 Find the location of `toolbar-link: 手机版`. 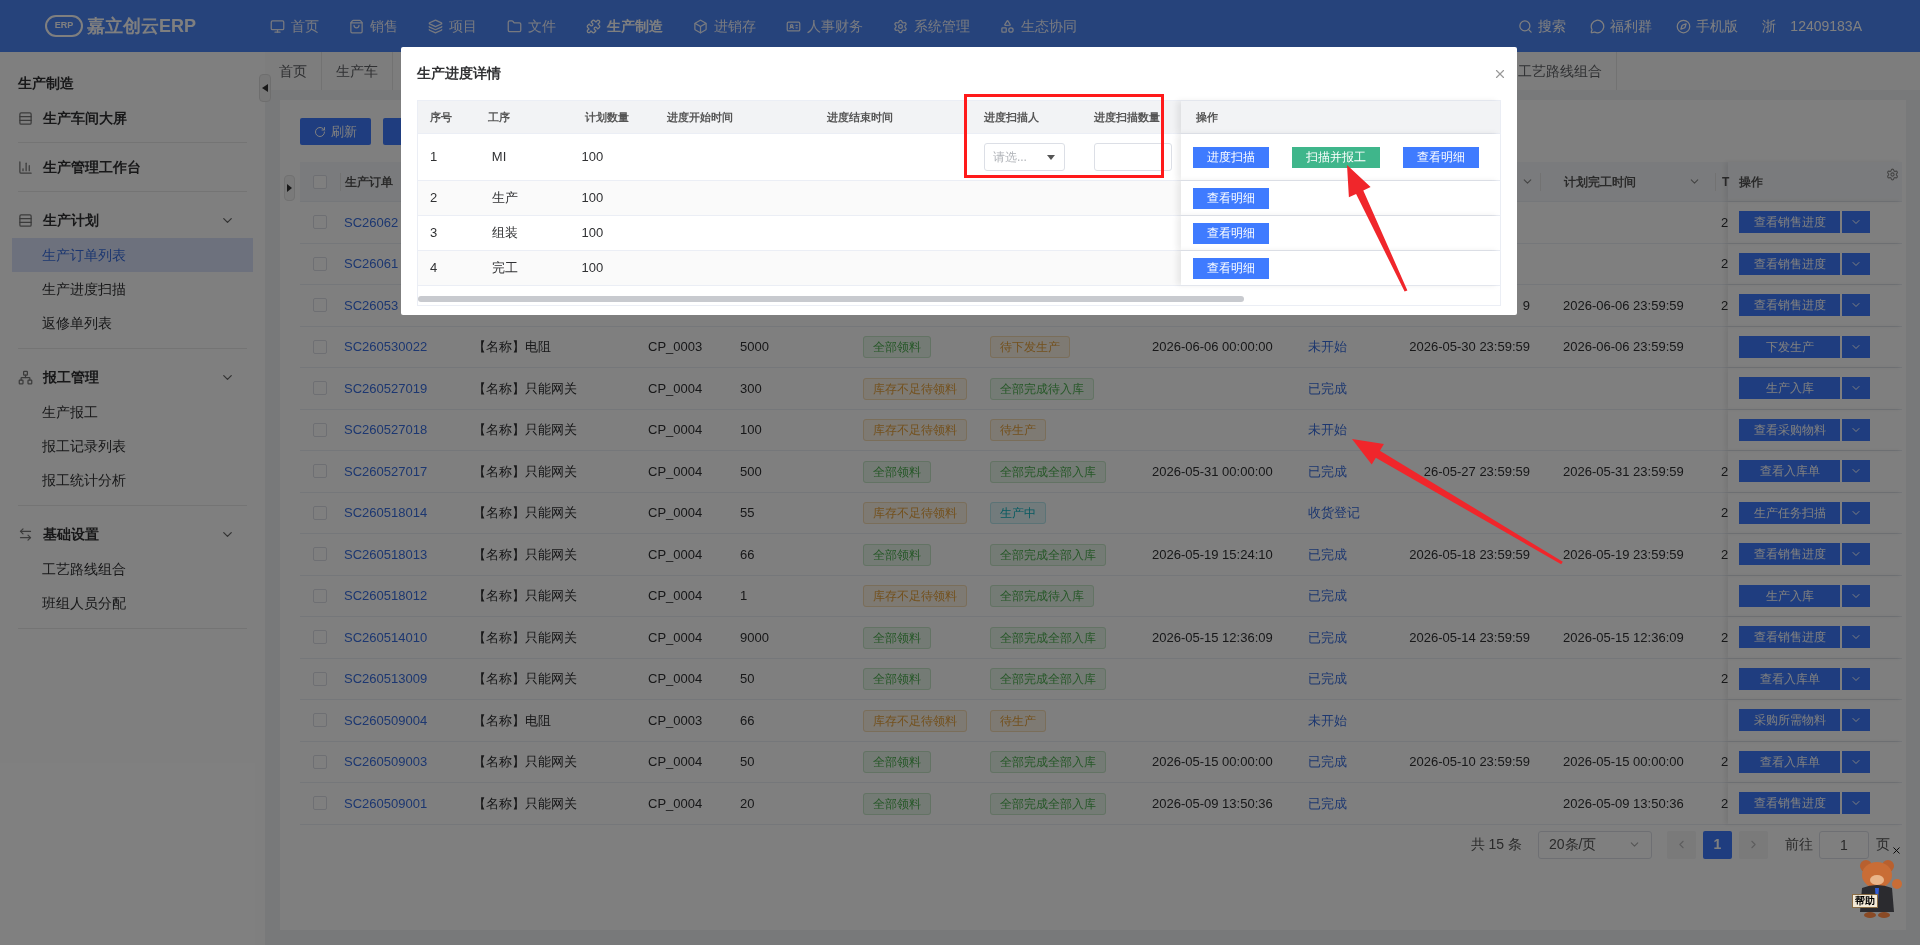

toolbar-link: 手机版 is located at coordinates (1707, 26).